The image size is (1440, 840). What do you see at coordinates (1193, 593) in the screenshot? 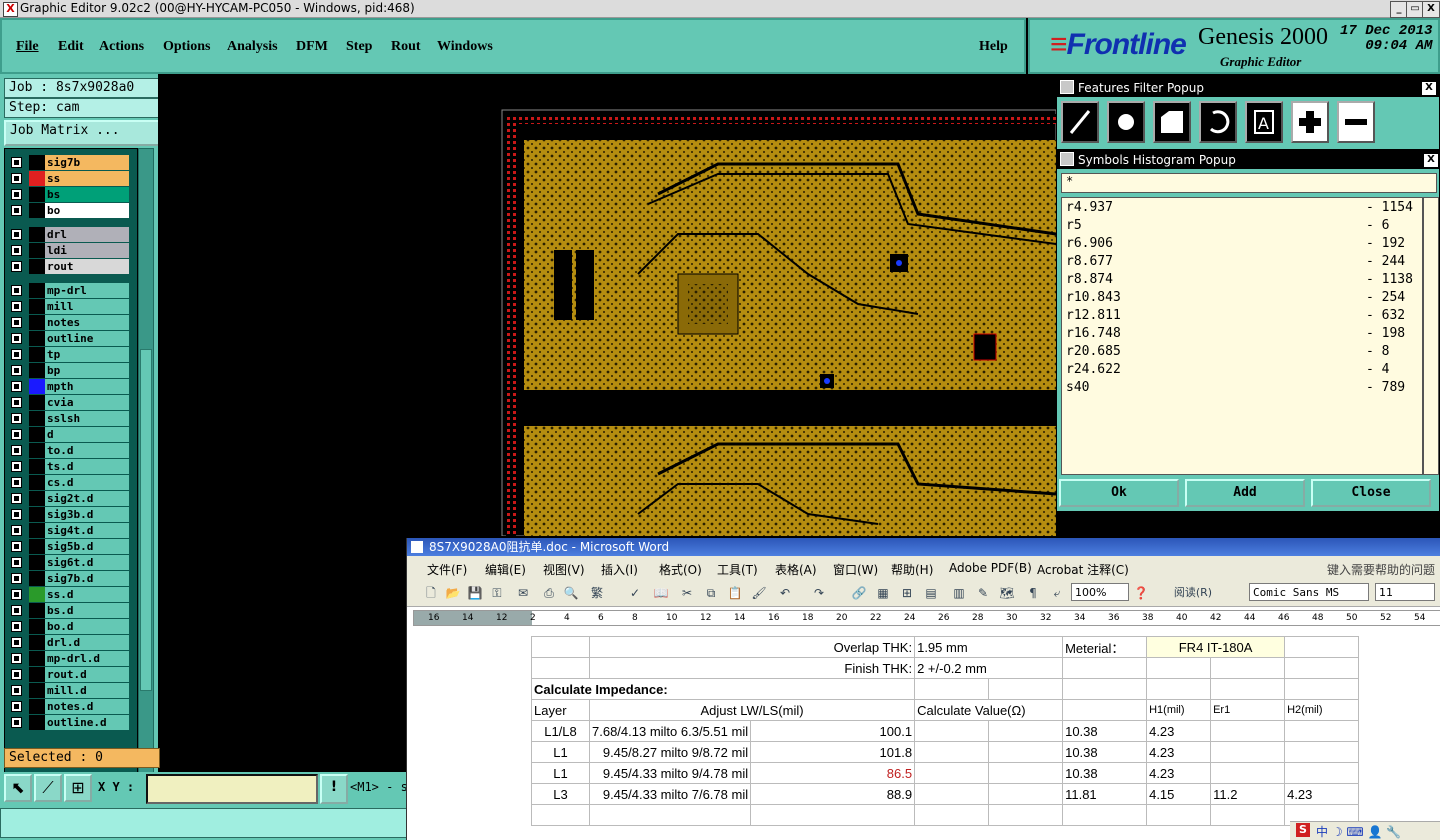
I see `reading-mode-button: 阅读(R)` at bounding box center [1193, 593].